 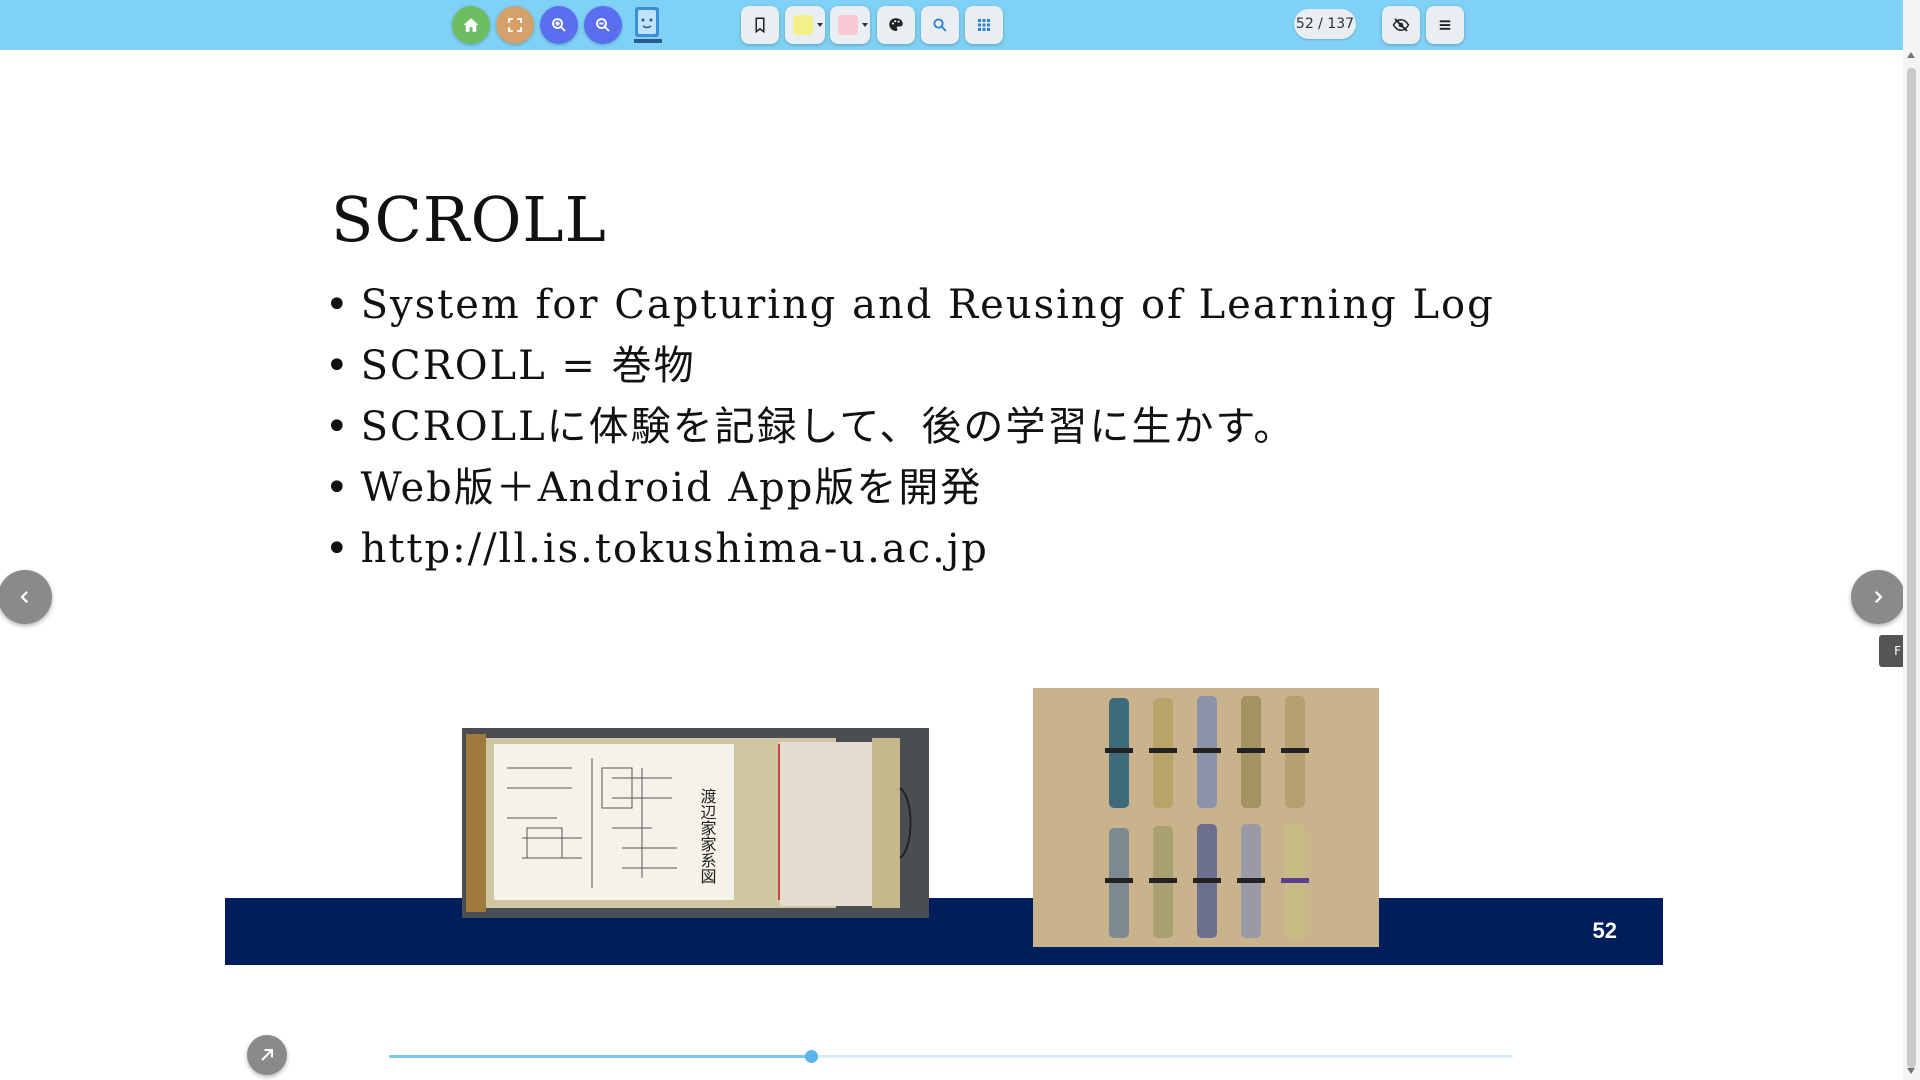 I want to click on rolled-scrolls-photo, so click(x=1206, y=817).